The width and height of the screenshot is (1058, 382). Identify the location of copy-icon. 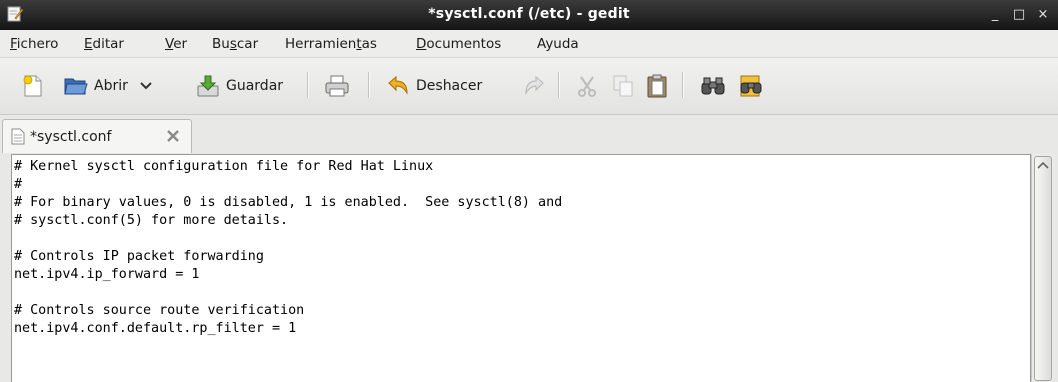
(623, 86).